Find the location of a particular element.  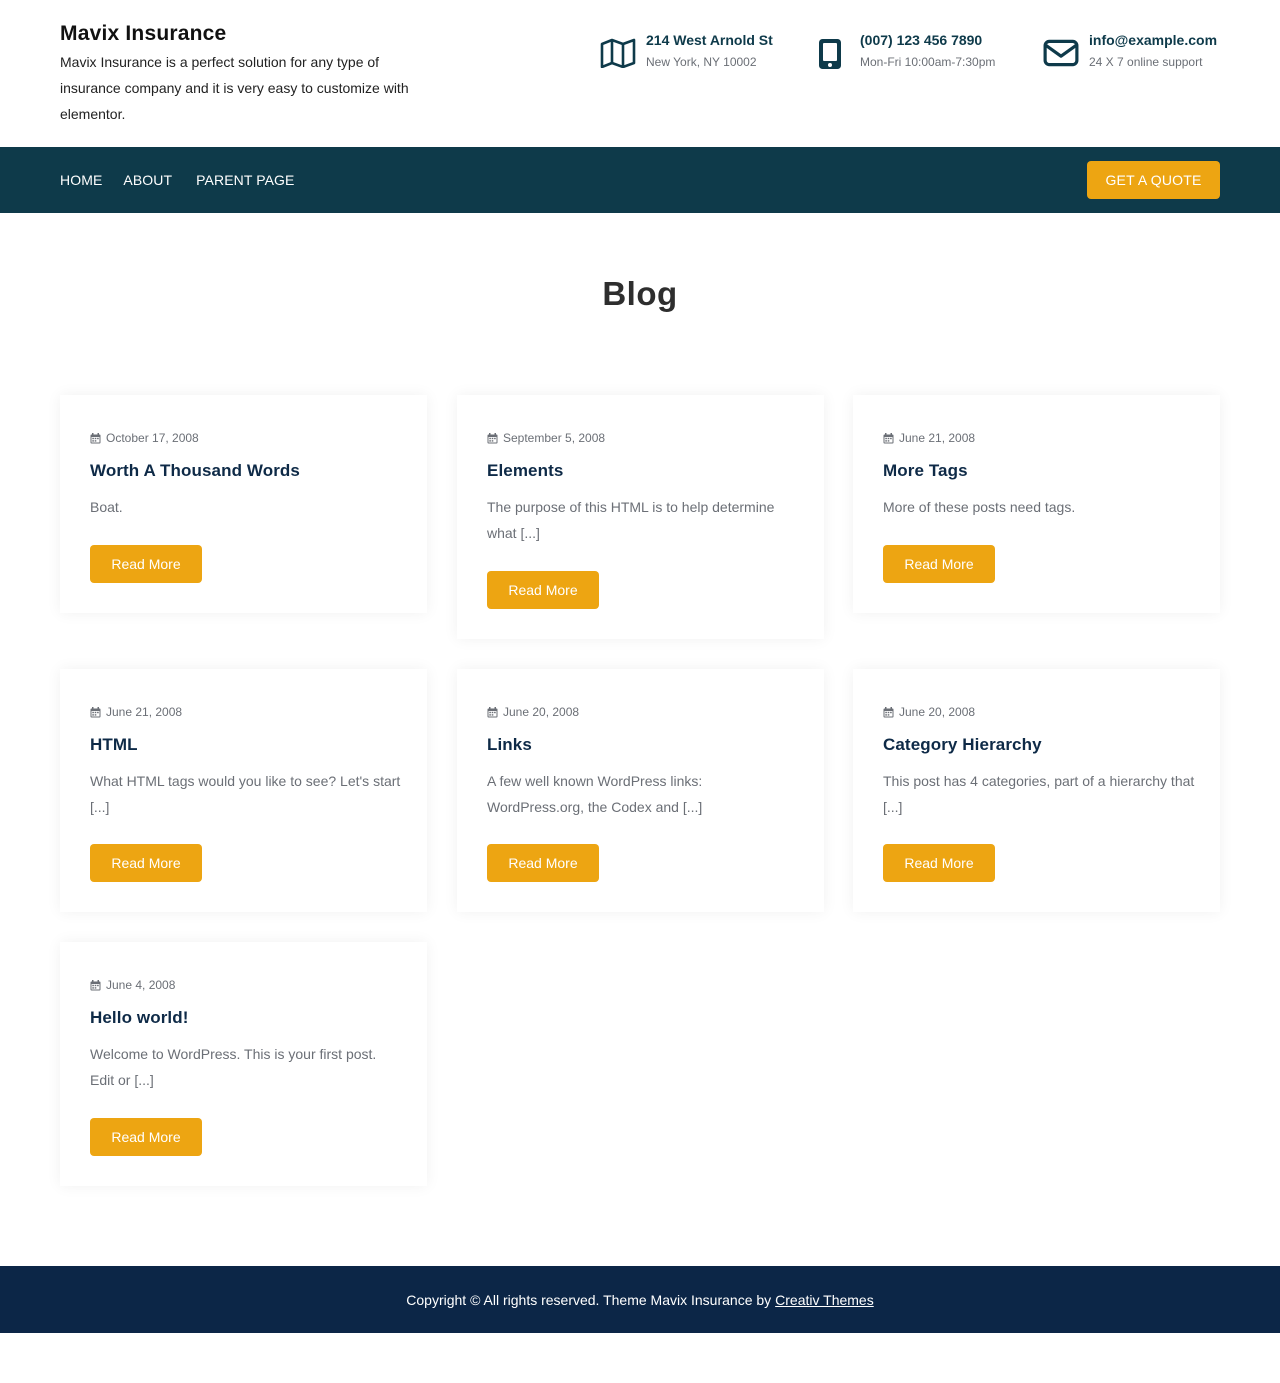

site-title: Mavix Insurance is located at coordinates (250, 34).